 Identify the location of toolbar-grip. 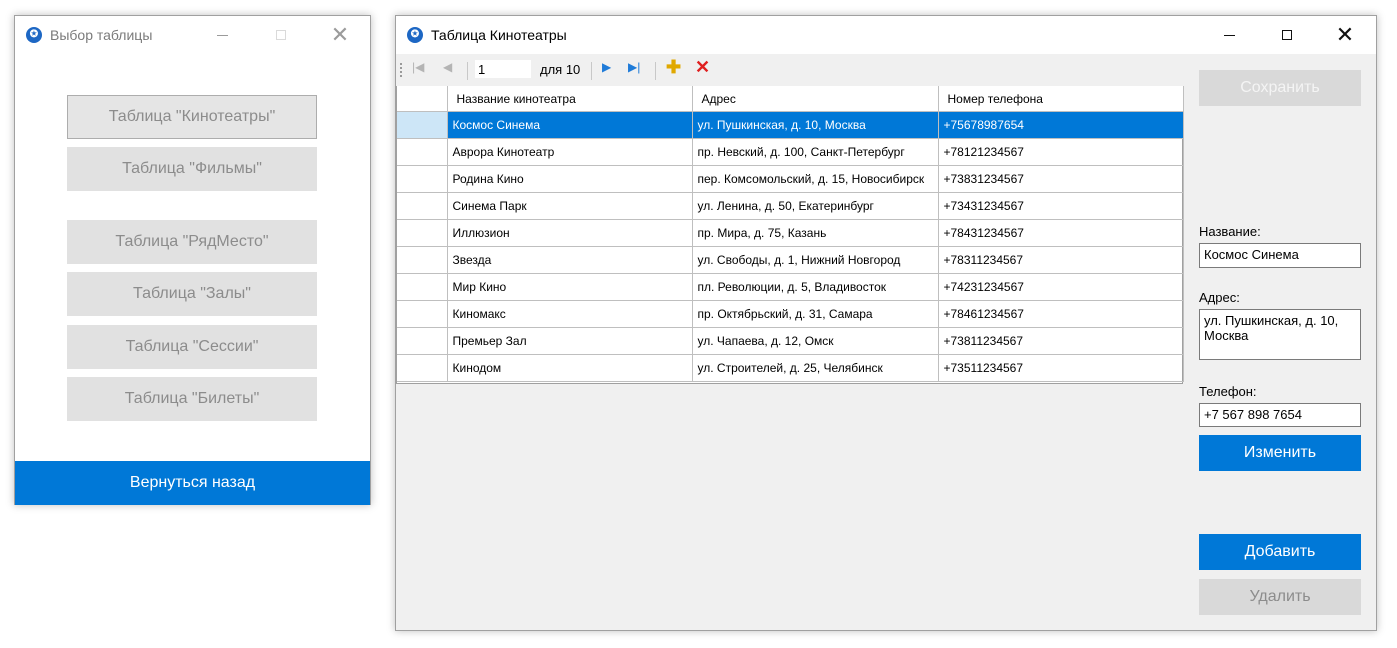
(401, 71).